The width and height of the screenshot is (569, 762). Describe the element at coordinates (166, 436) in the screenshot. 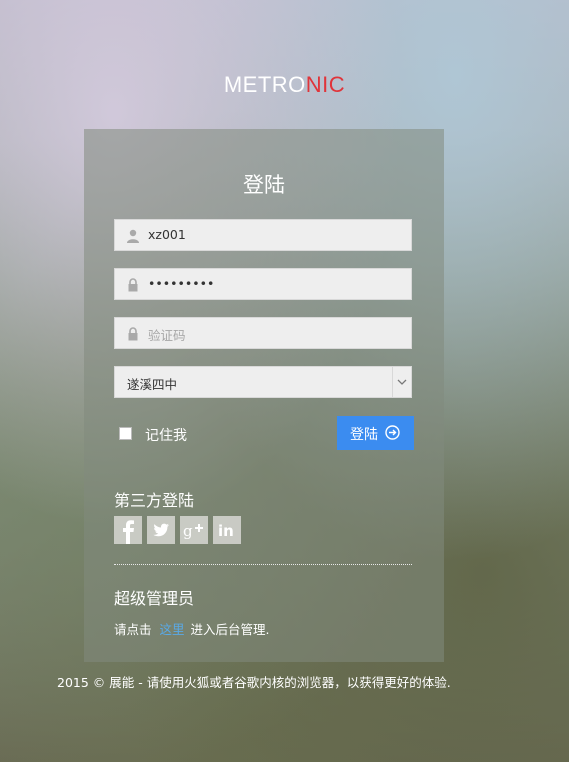

I see `remember-label: 记住我` at that location.